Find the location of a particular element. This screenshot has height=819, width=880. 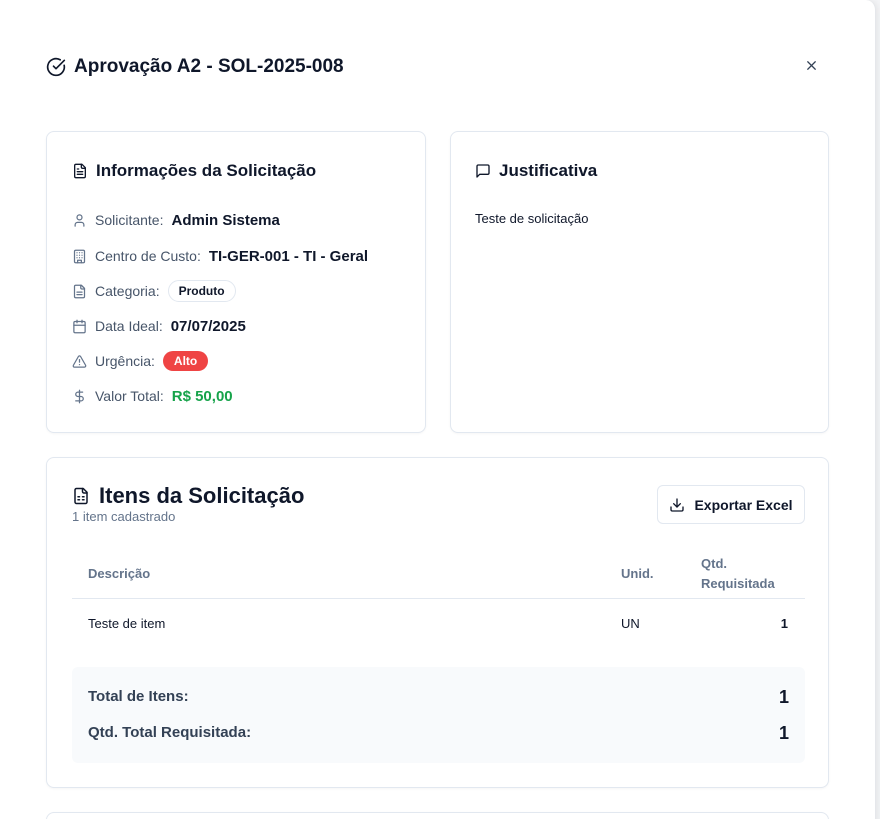

requester-row: Solicitante: Admin Sistema is located at coordinates (176, 220).